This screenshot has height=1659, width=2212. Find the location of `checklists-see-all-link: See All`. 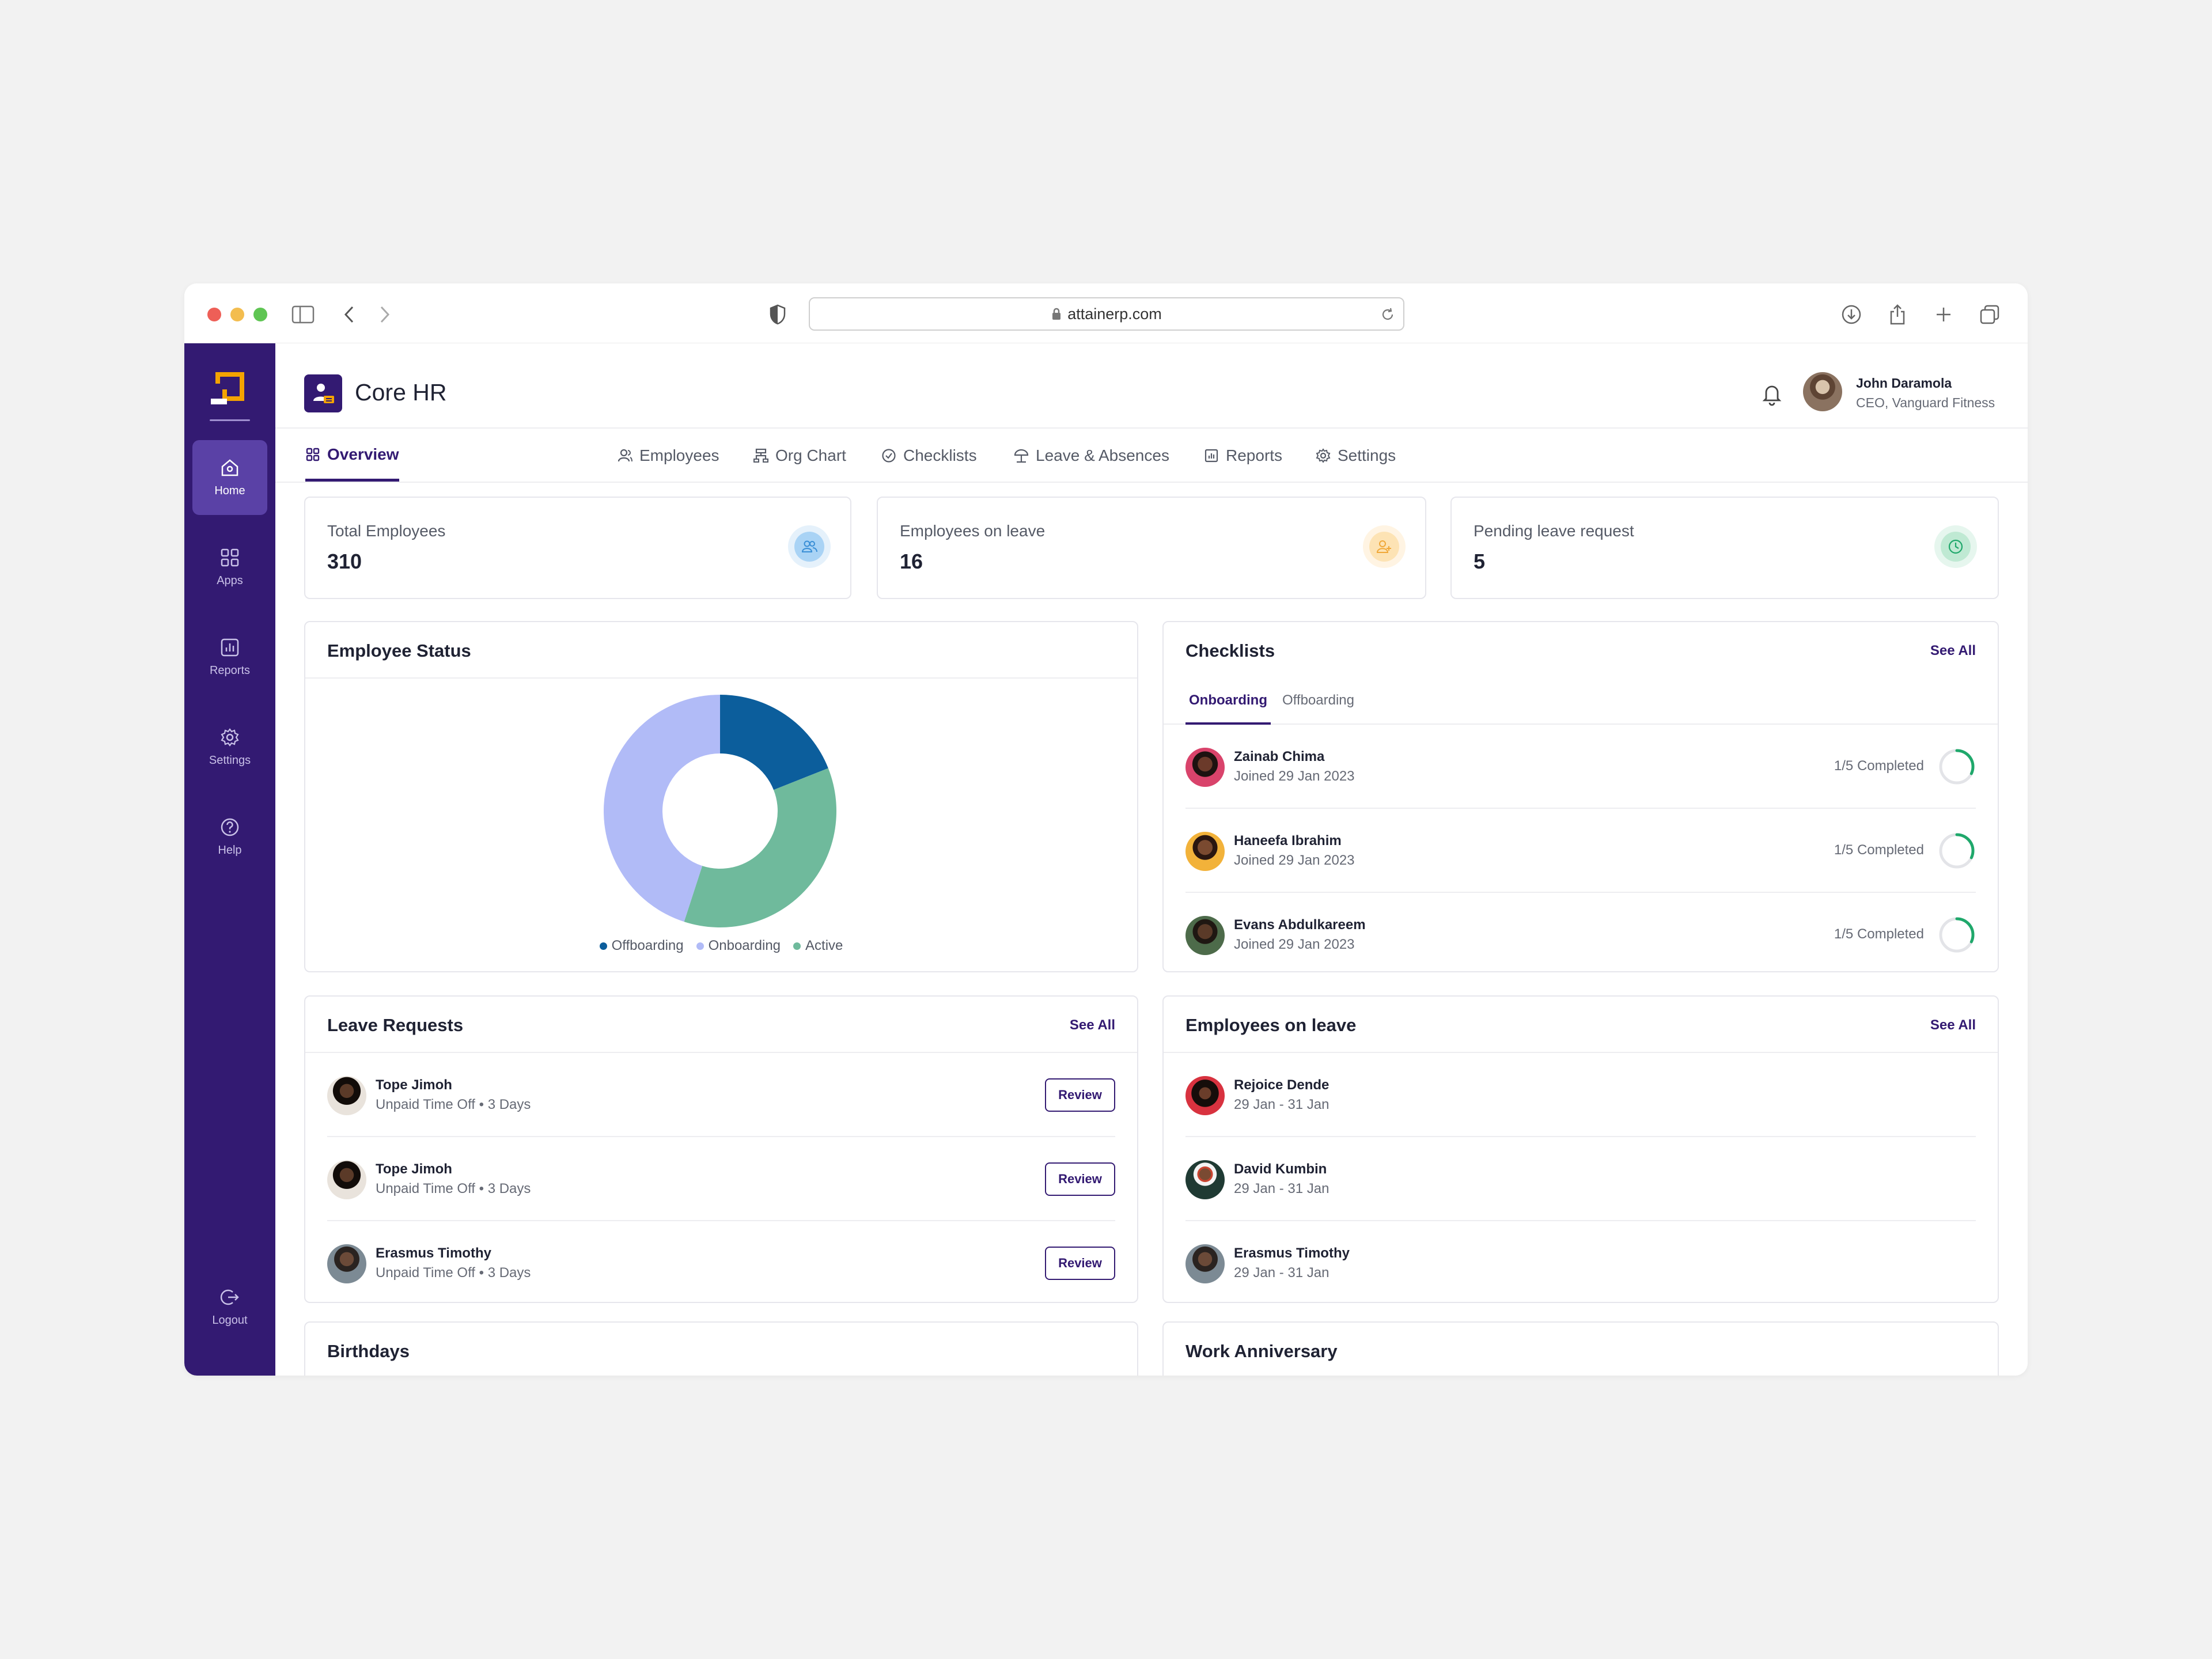

checklists-see-all-link: See All is located at coordinates (1953, 651).